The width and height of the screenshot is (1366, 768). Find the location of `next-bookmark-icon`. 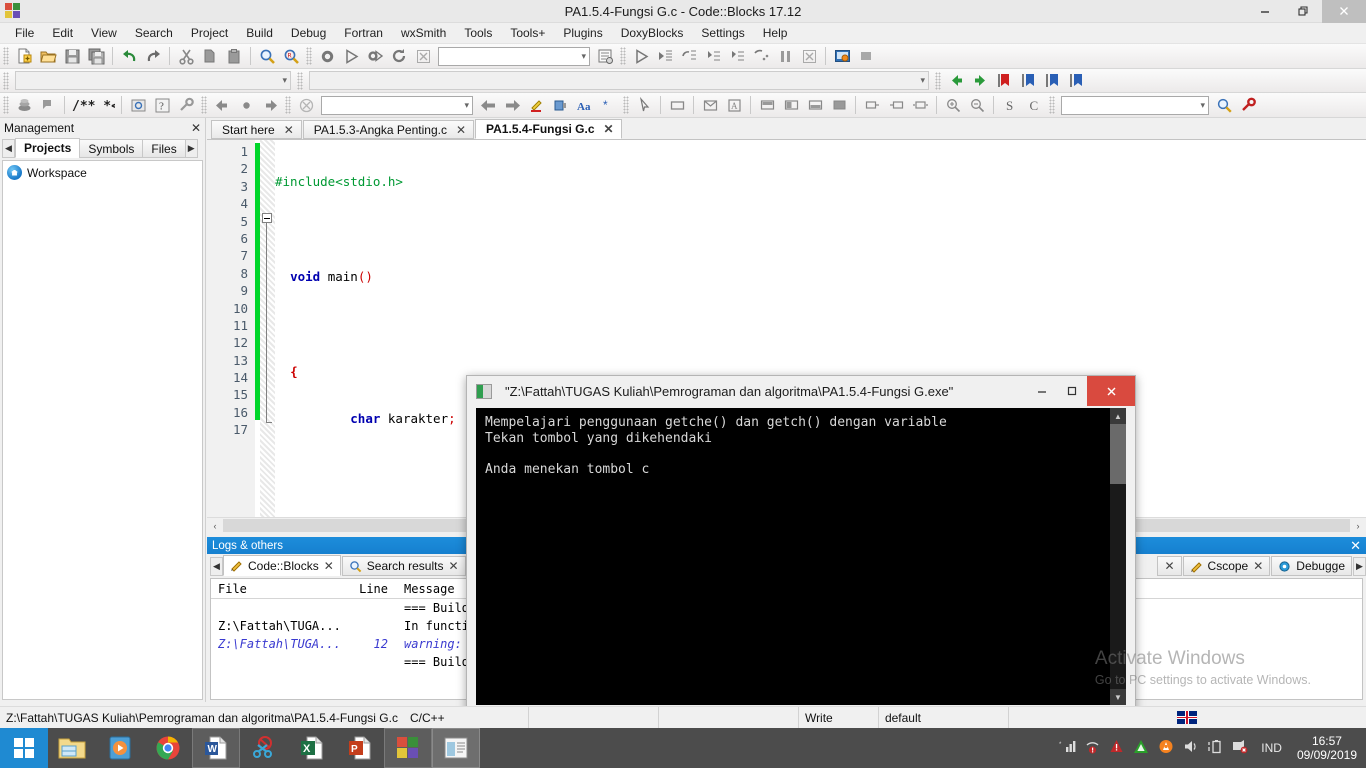

next-bookmark-icon is located at coordinates (1052, 80).